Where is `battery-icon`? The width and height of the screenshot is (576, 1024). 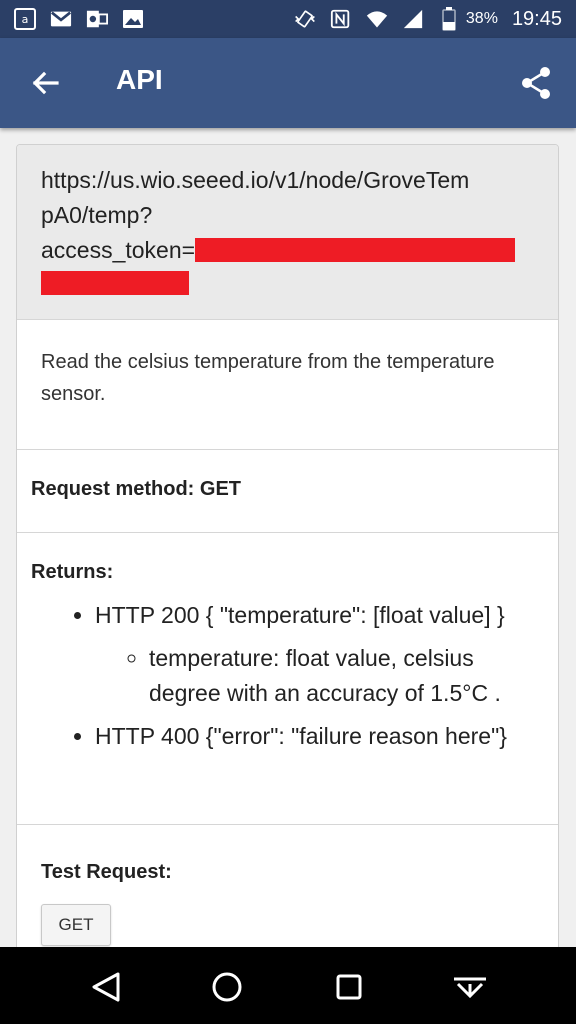 battery-icon is located at coordinates (449, 19).